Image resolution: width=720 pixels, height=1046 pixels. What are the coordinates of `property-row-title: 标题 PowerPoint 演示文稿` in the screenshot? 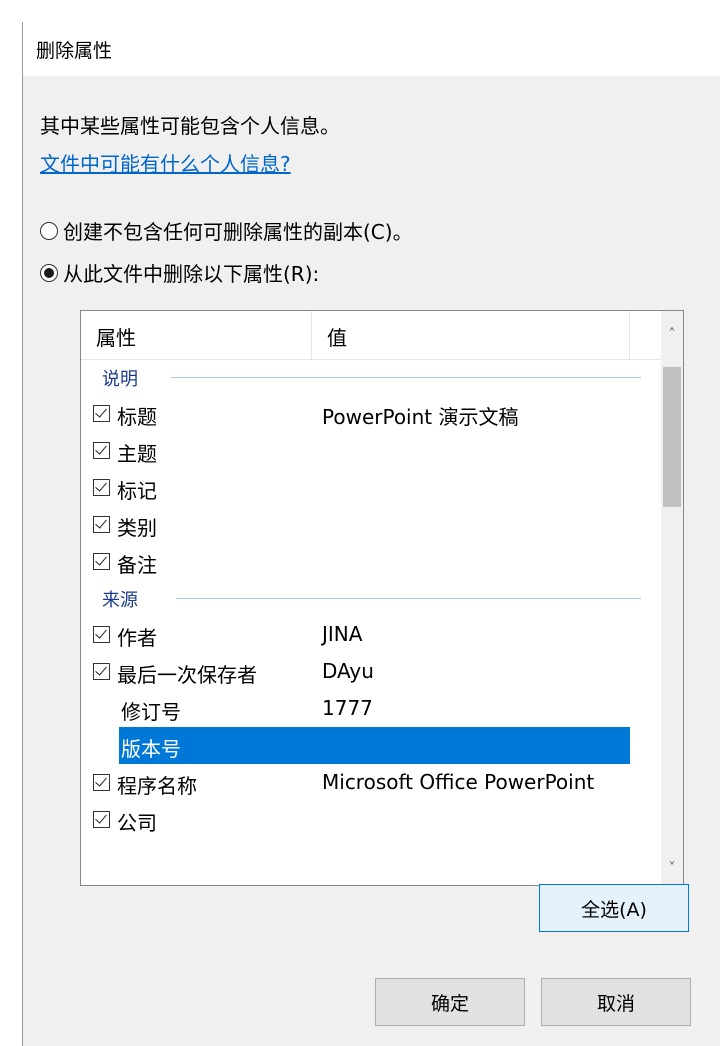 It's located at (372, 413).